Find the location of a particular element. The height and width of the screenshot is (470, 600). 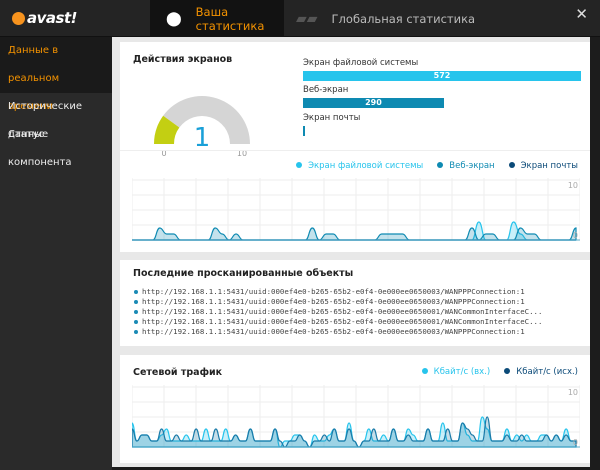

tab-global-statistics: ▰▰ Глобальная статистика is located at coordinates (384, 18).